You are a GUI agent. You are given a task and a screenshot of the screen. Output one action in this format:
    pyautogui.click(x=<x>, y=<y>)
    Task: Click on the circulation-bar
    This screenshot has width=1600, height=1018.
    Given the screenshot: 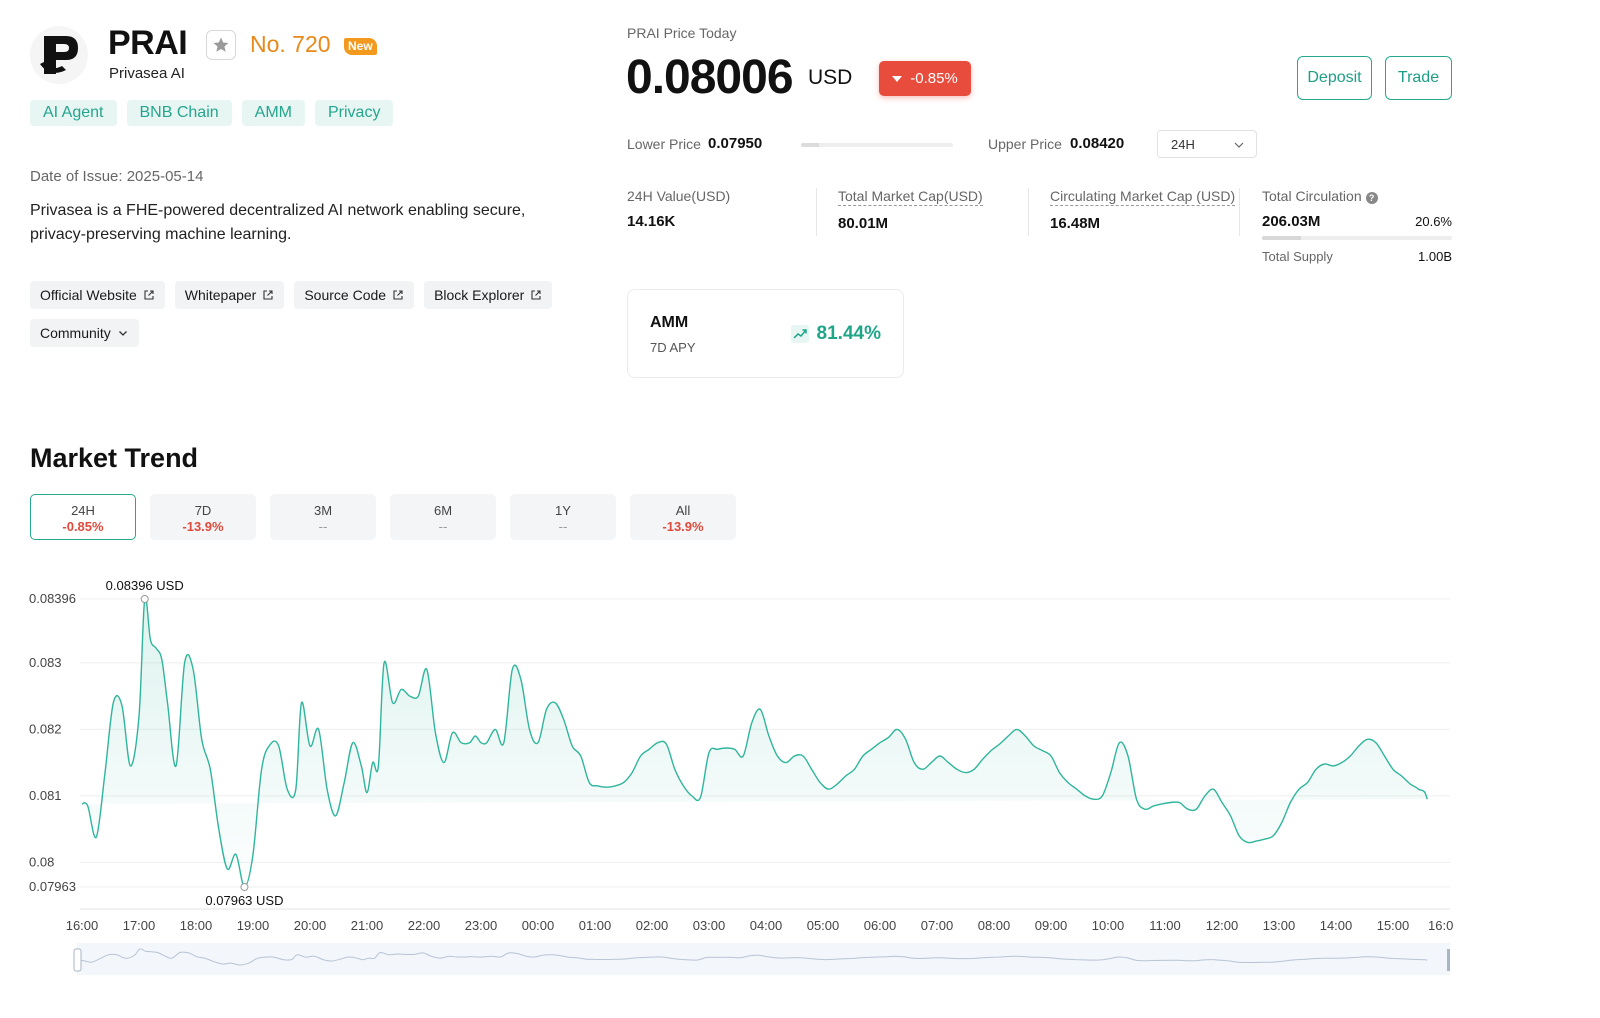 What is the action you would take?
    pyautogui.click(x=1357, y=238)
    